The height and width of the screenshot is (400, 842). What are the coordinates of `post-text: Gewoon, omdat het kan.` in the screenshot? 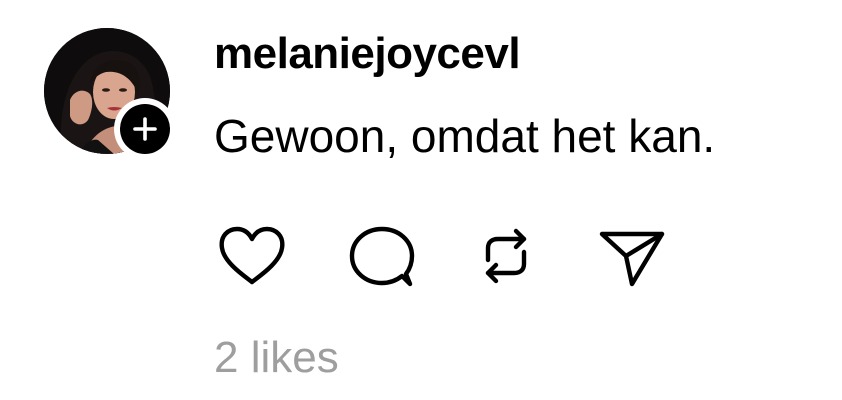 It's located at (465, 136).